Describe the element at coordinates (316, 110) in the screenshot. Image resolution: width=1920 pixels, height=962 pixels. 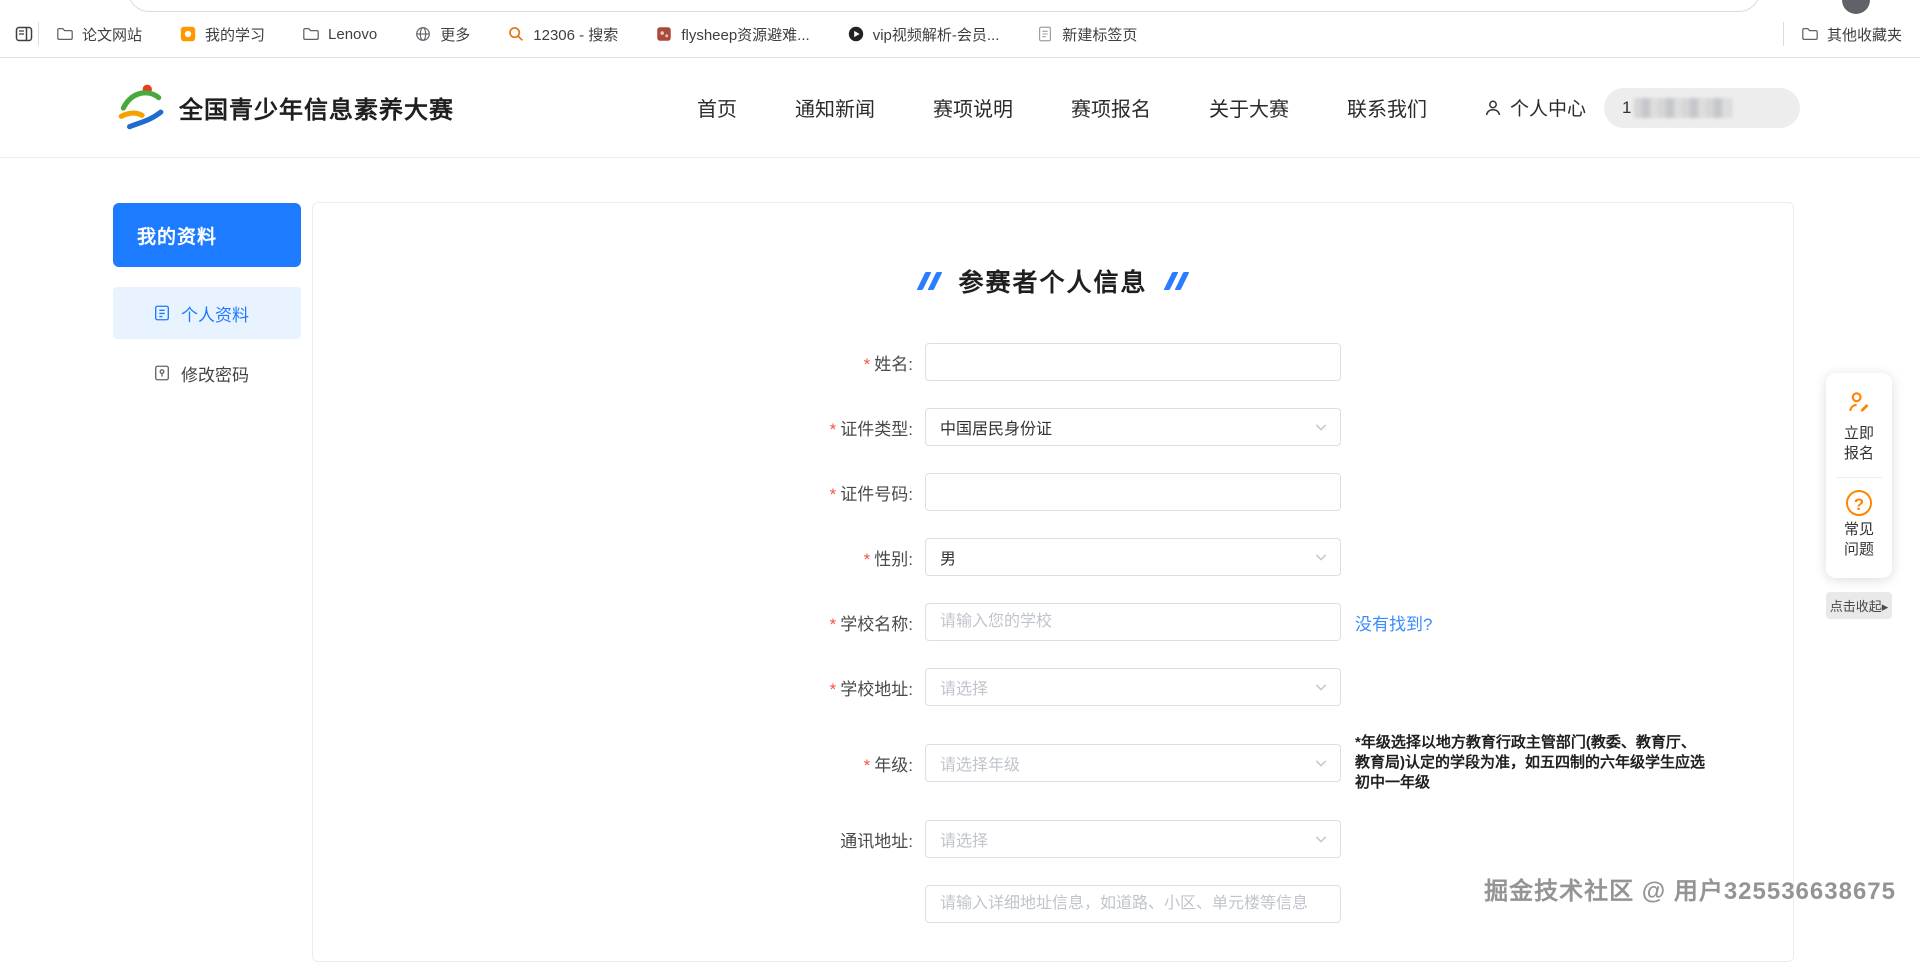
I see `site-title: 全国青少年信息素养大赛` at that location.